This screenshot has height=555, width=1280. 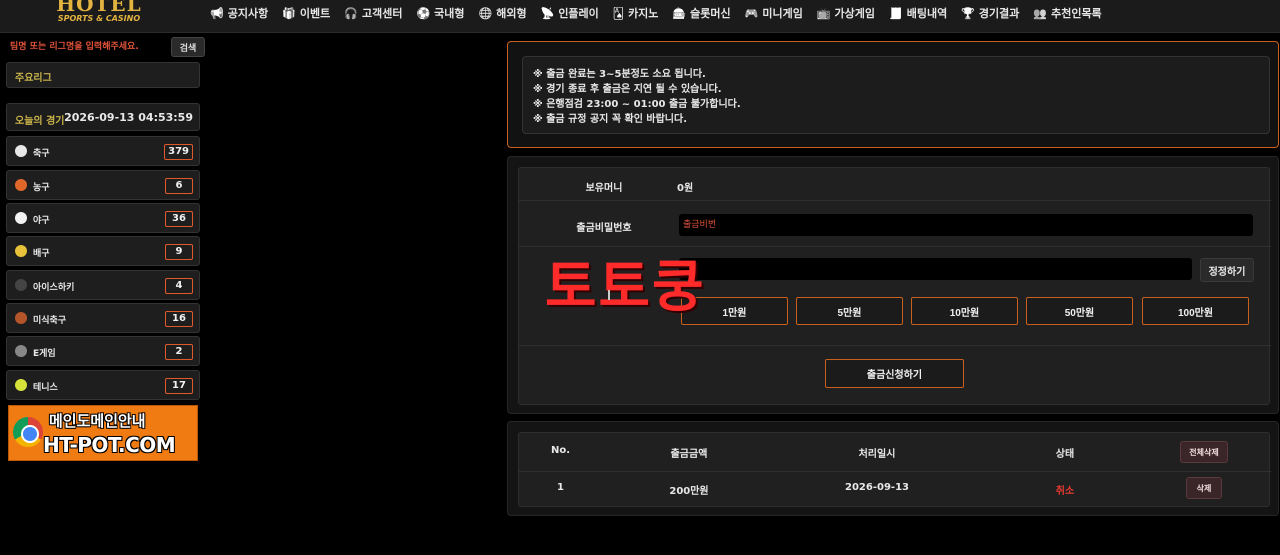 I want to click on nav-item-label: 카지노, so click(x=643, y=13).